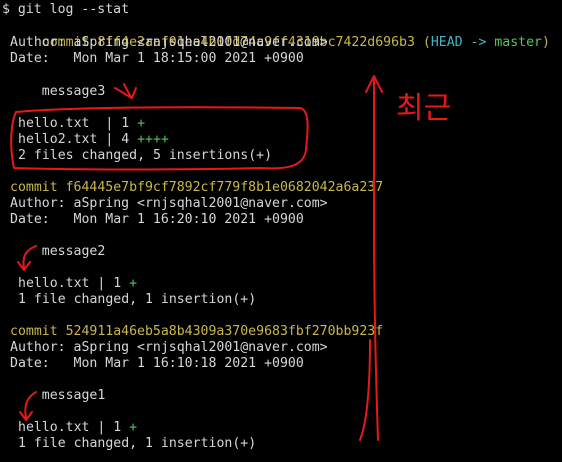  What do you see at coordinates (422, 42) in the screenshot?
I see `ref-open: (` at bounding box center [422, 42].